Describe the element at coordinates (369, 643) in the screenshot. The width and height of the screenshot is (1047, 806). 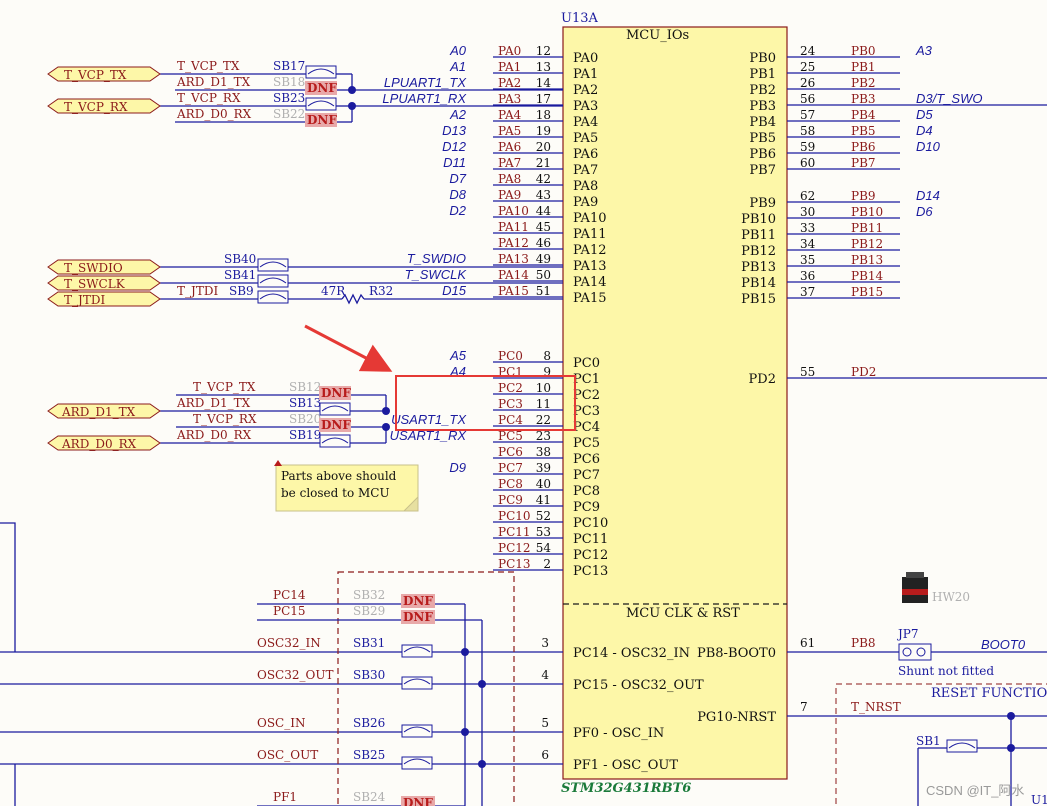
I see `sb-ref: SB31` at that location.